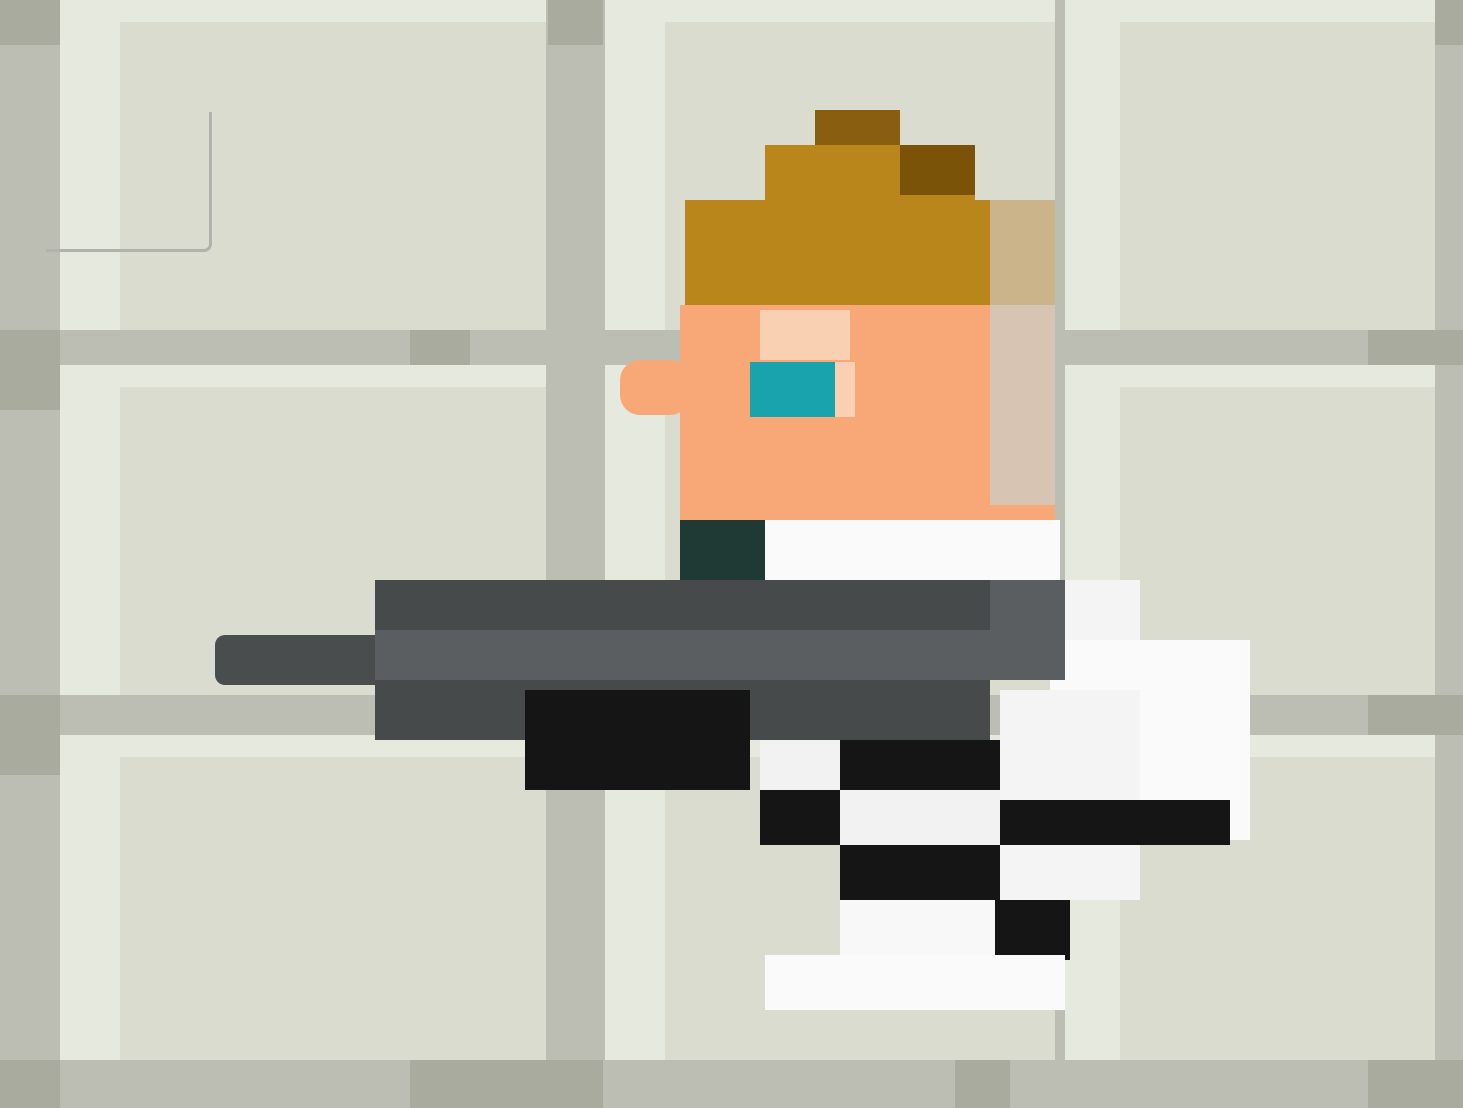 This screenshot has height=1108, width=1463. Describe the element at coordinates (792, 389) in the screenshot. I see `character-eye` at that location.